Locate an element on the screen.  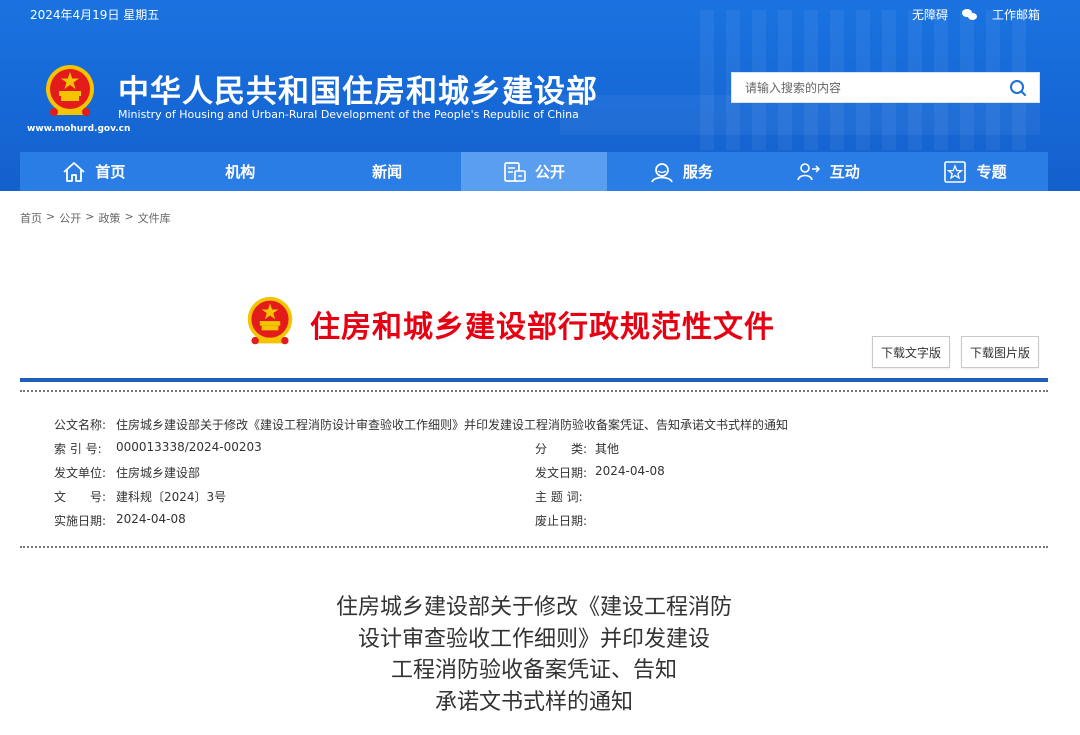
nav-label: 机构 is located at coordinates (240, 172).